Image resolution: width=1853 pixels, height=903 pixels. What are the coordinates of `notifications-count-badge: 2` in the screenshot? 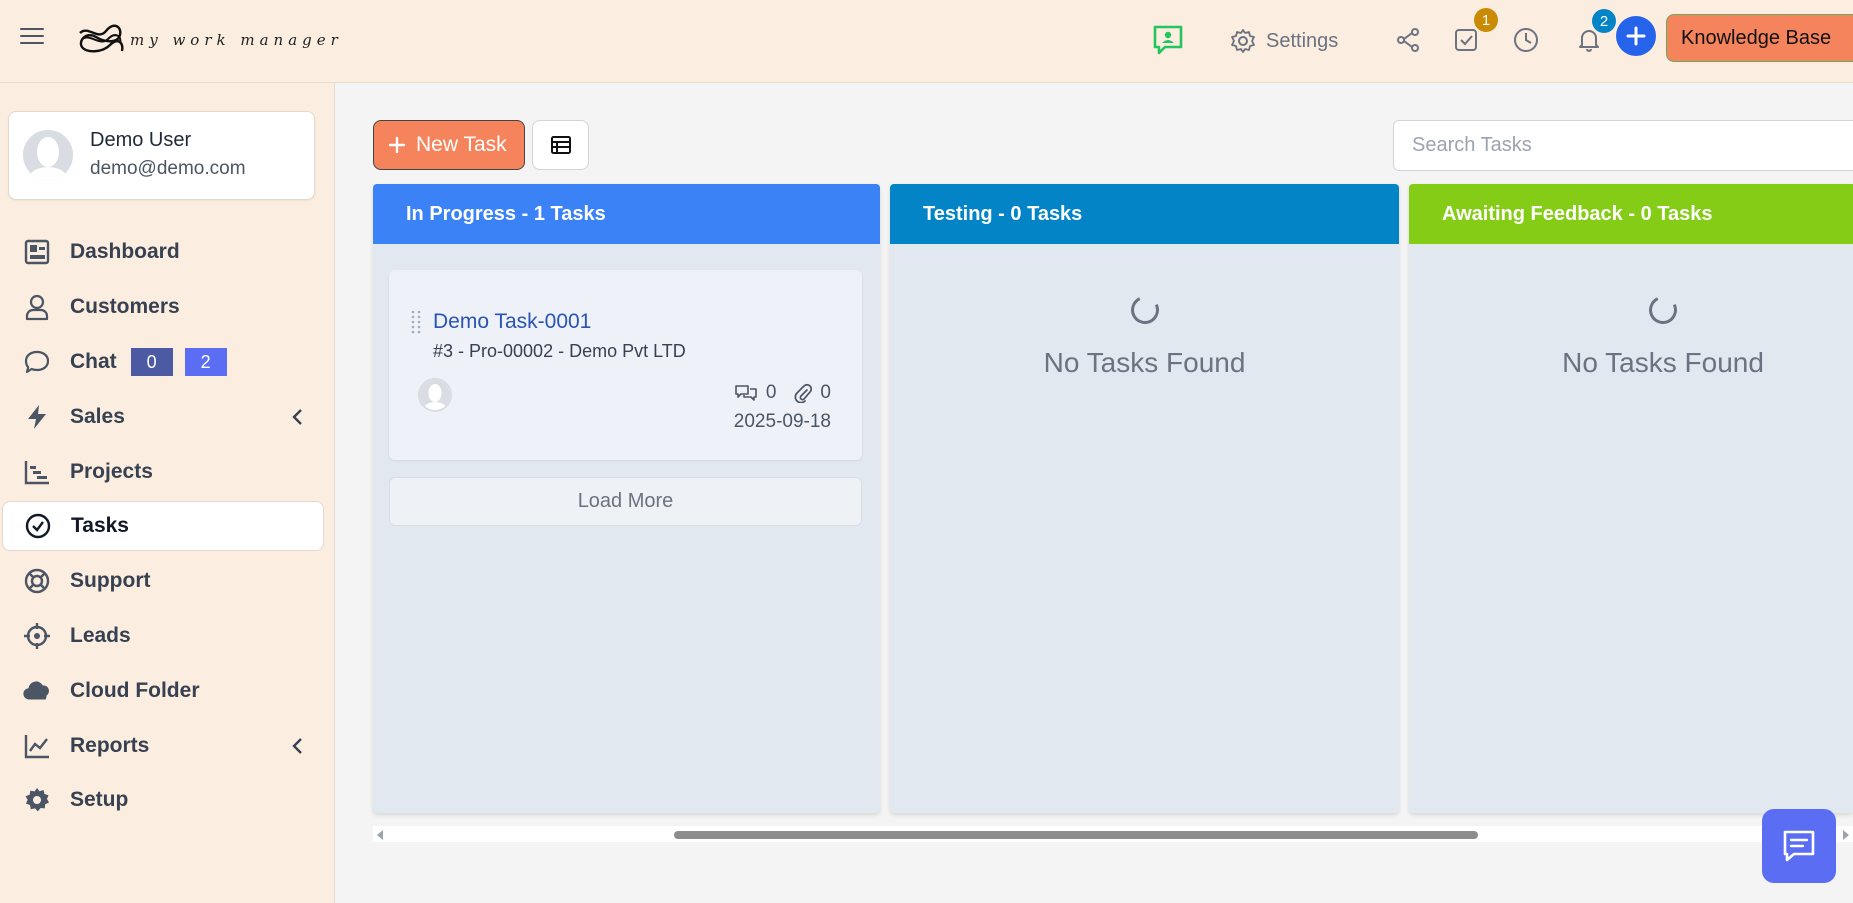 It's located at (1604, 21).